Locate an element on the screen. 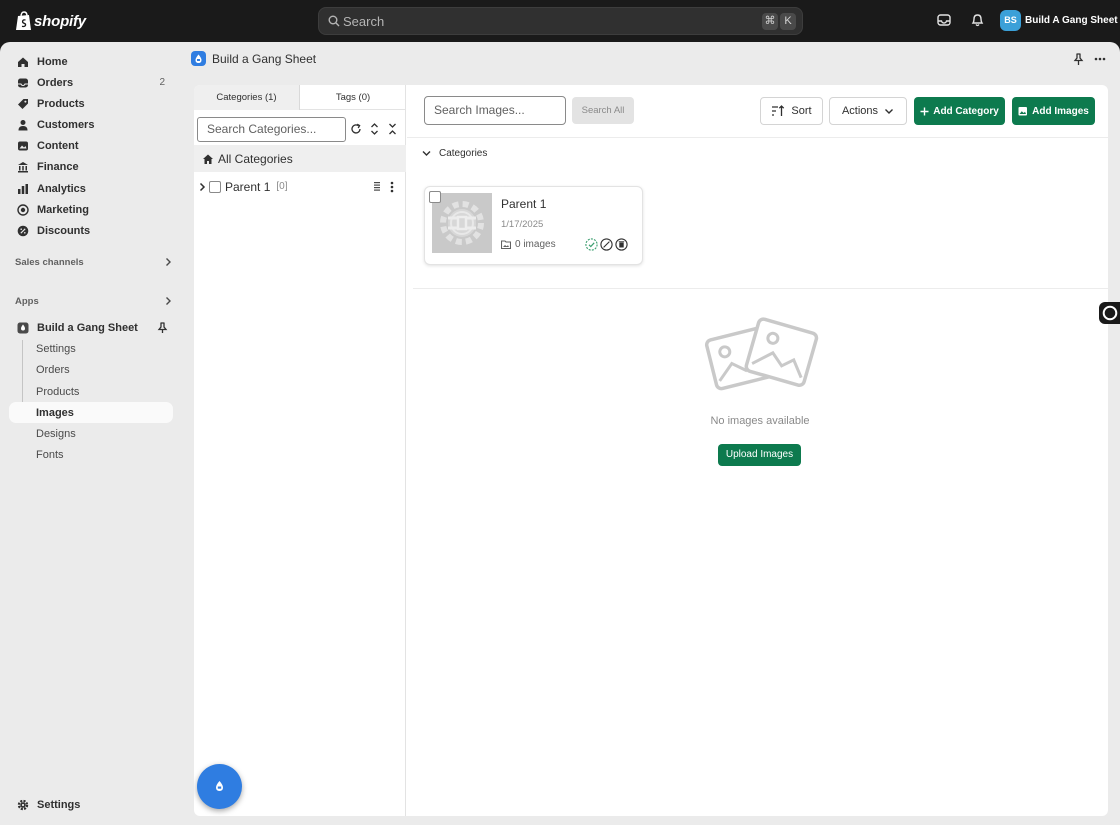 The width and height of the screenshot is (1120, 825). card-status-icons is located at coordinates (606, 244).